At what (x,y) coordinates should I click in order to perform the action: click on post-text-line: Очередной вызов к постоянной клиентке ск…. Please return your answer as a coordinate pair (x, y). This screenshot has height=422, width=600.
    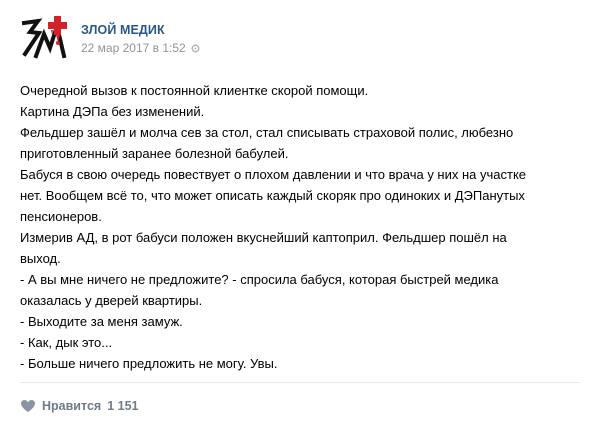
    Looking at the image, I should click on (194, 90).